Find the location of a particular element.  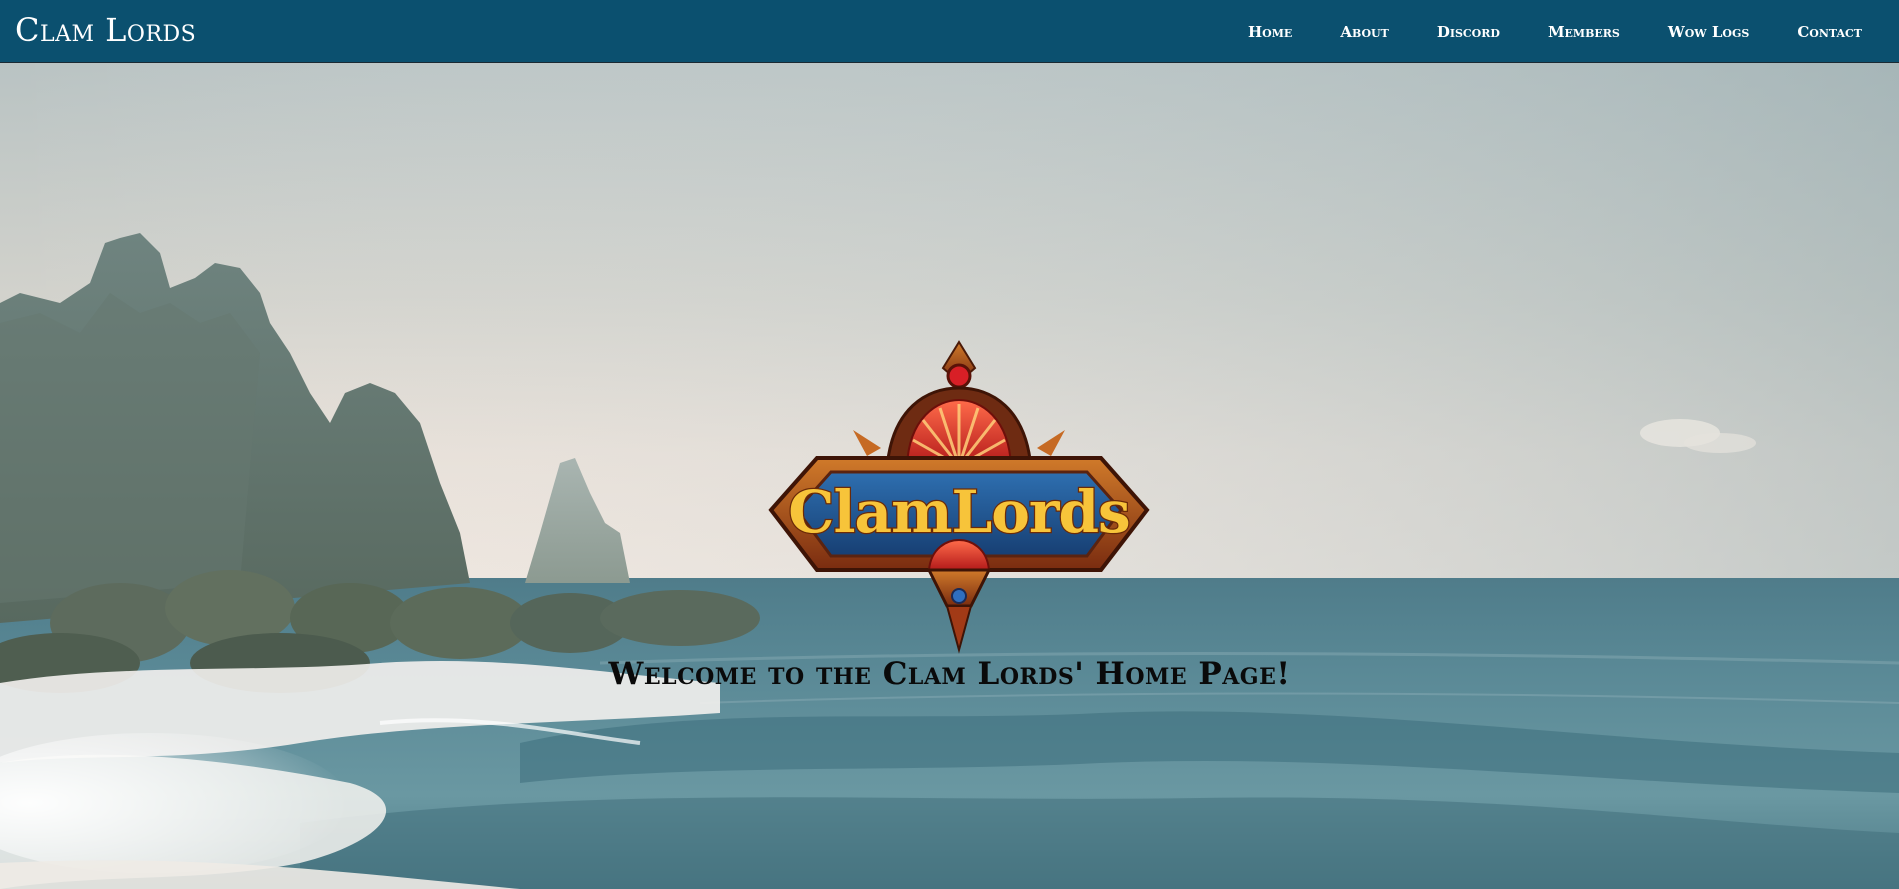

nav-item-about: About is located at coordinates (1364, 32).